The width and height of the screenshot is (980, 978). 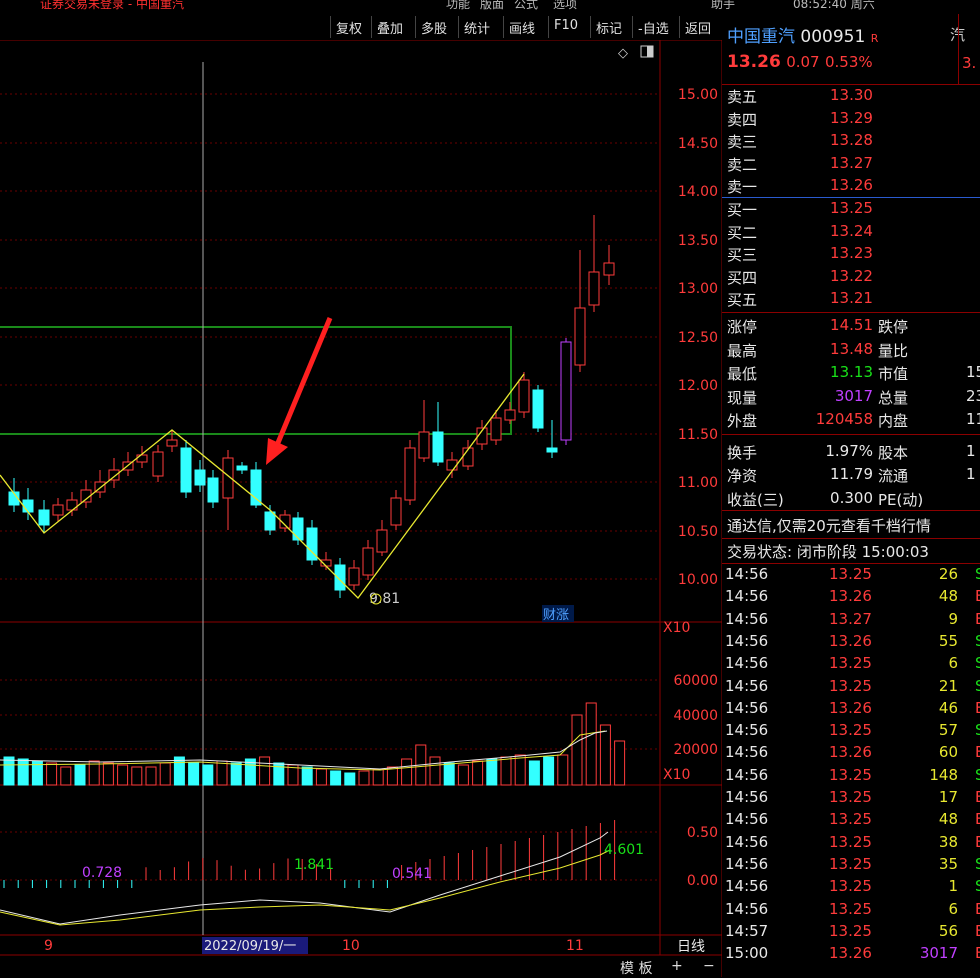 I want to click on volume-tick: 40000, so click(x=695, y=716).